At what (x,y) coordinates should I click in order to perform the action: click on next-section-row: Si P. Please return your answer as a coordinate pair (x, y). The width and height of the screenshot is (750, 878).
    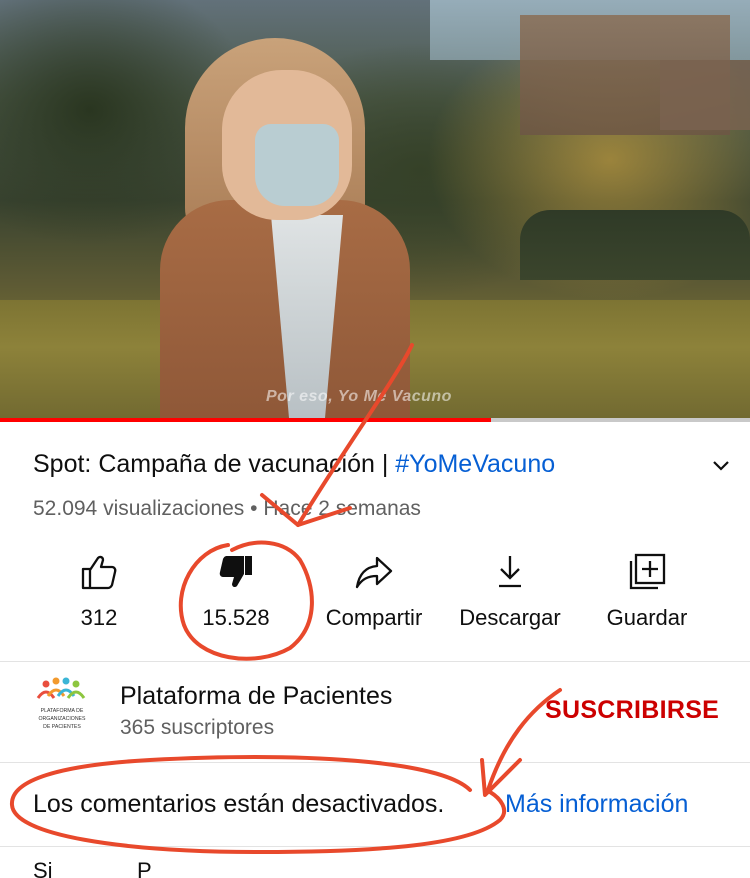
    Looking at the image, I should click on (391, 868).